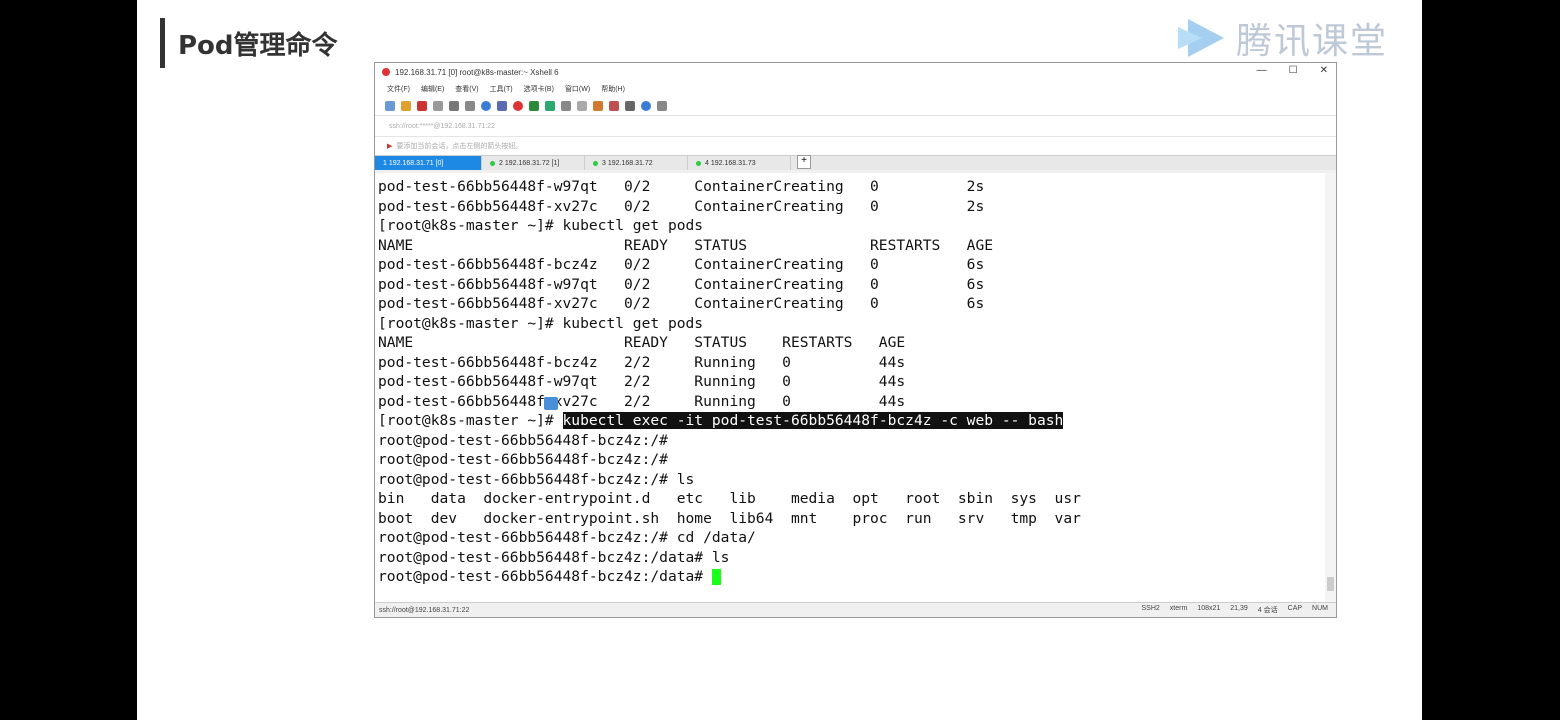 This screenshot has width=1560, height=720. Describe the element at coordinates (662, 106) in the screenshot. I see `settings-icon` at that location.